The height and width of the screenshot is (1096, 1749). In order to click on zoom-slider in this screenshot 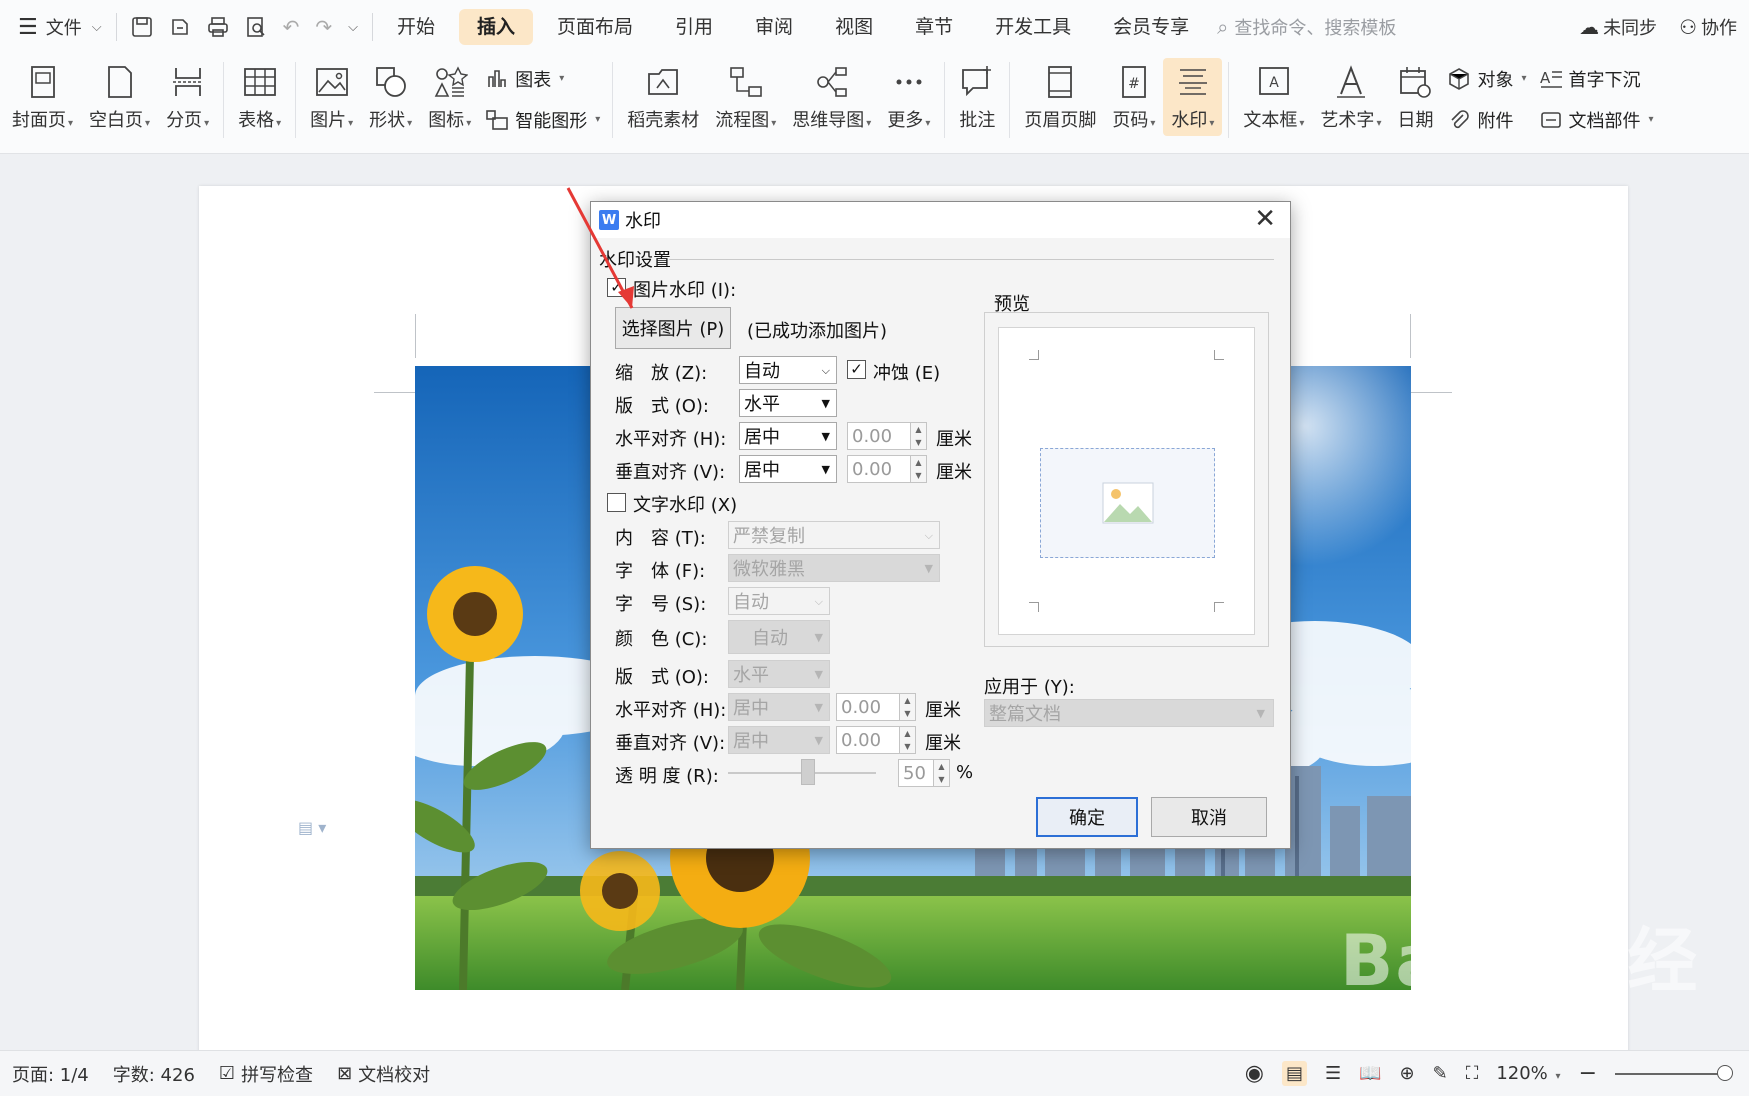, I will do `click(1674, 1072)`.